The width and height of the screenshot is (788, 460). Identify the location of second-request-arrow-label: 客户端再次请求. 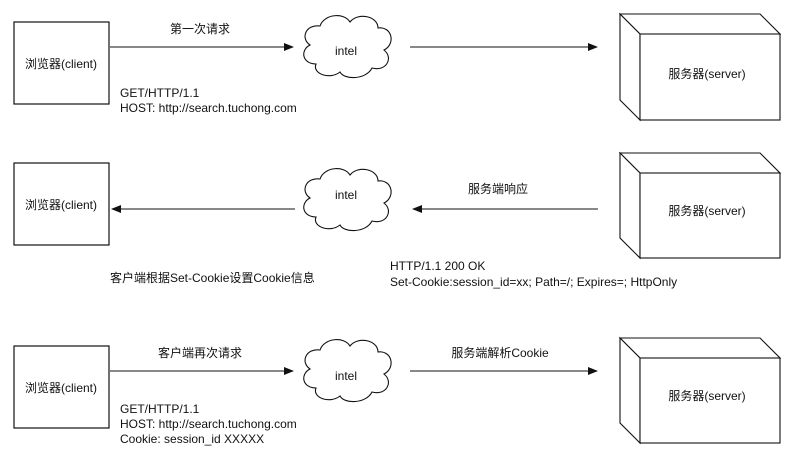
(200, 352).